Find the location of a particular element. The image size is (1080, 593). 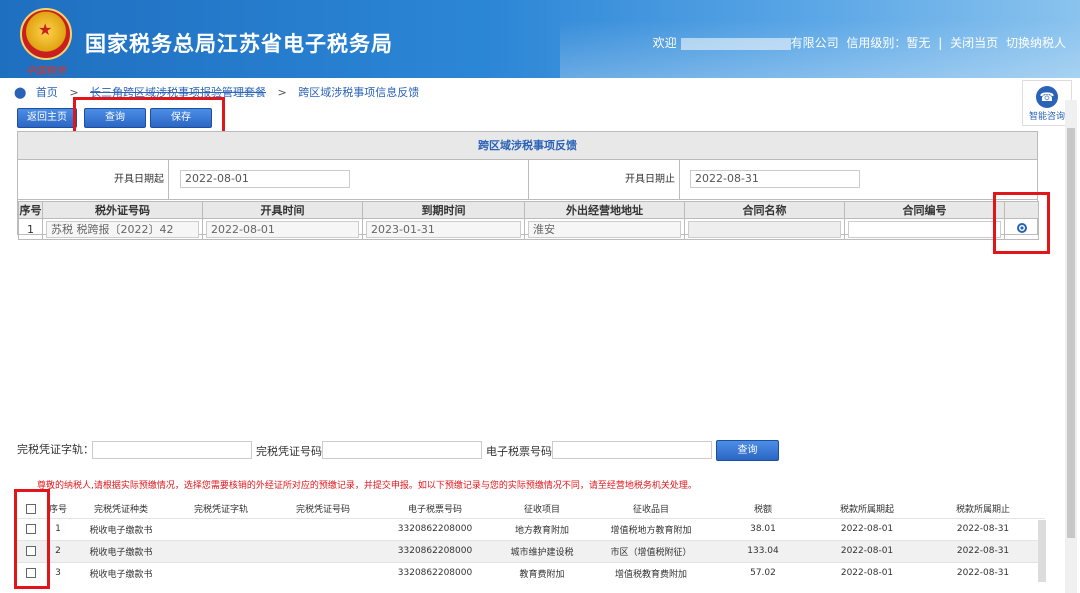

row-sub: 增值税教育费附加 is located at coordinates (651, 572).